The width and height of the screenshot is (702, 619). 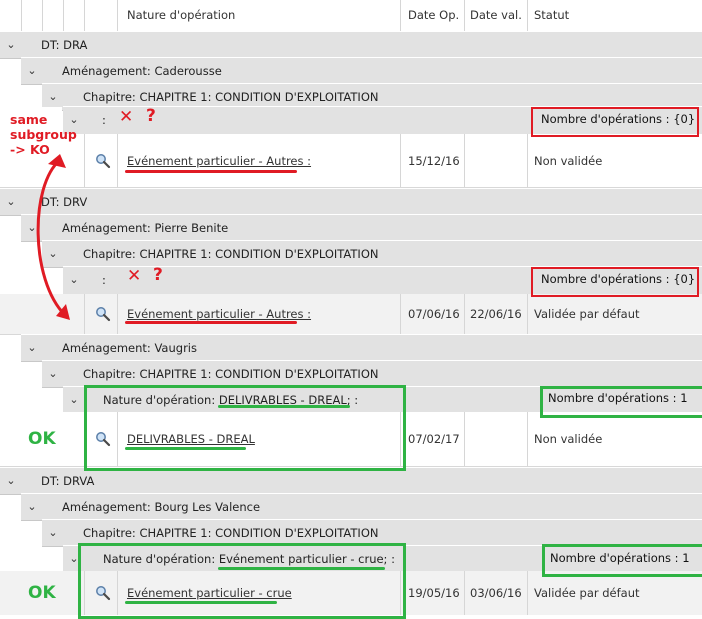 What do you see at coordinates (496, 314) in the screenshot?
I see `row-date-val: 22/06/16` at bounding box center [496, 314].